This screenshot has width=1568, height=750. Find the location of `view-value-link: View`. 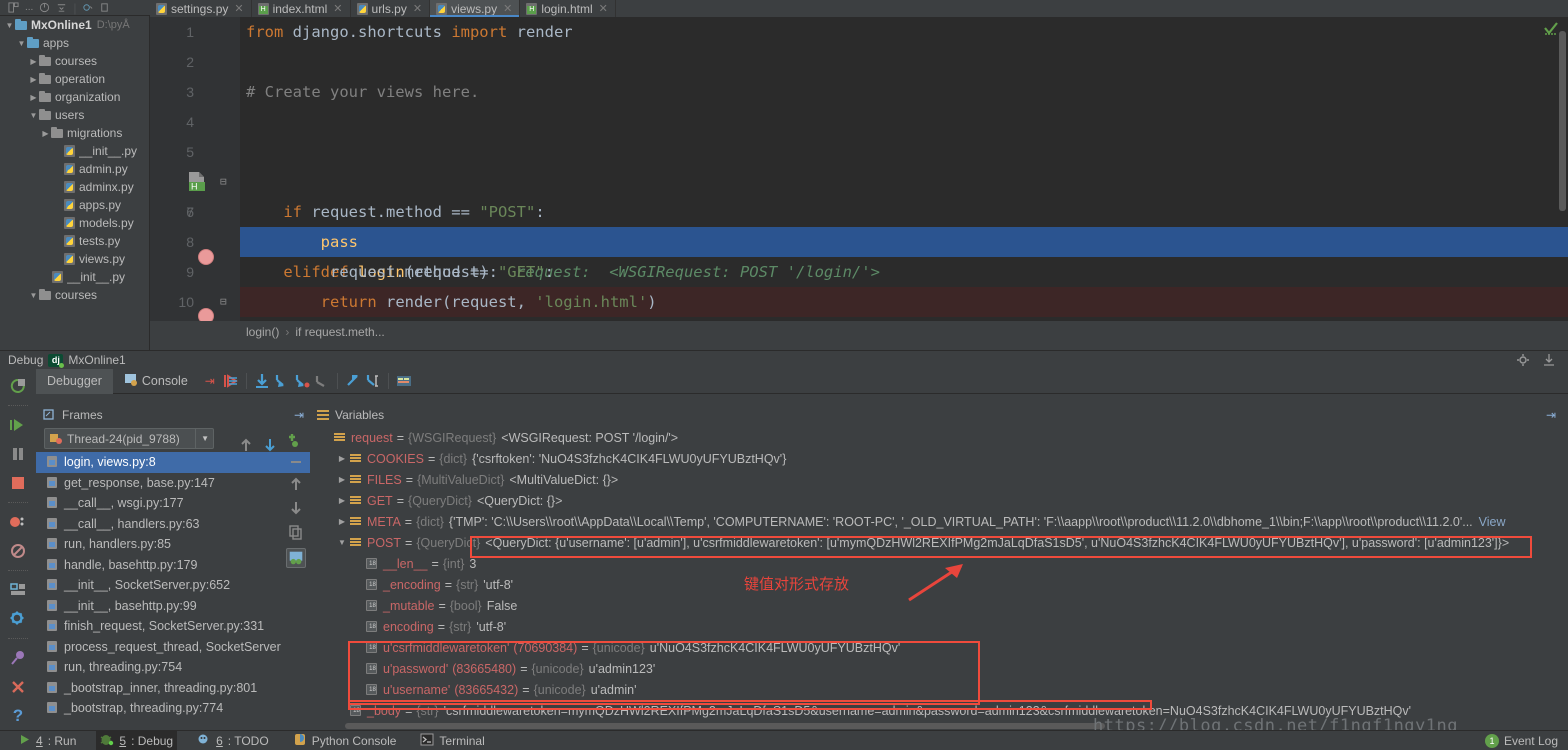

view-value-link: View is located at coordinates (1492, 522).